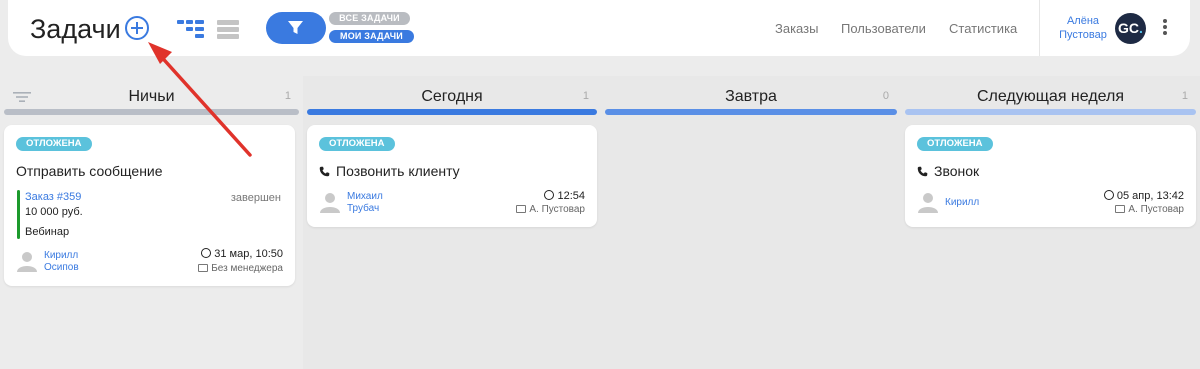 Image resolution: width=1200 pixels, height=369 pixels. Describe the element at coordinates (1150, 196) in the screenshot. I see `due-text: 05 апр, 13:42` at that location.